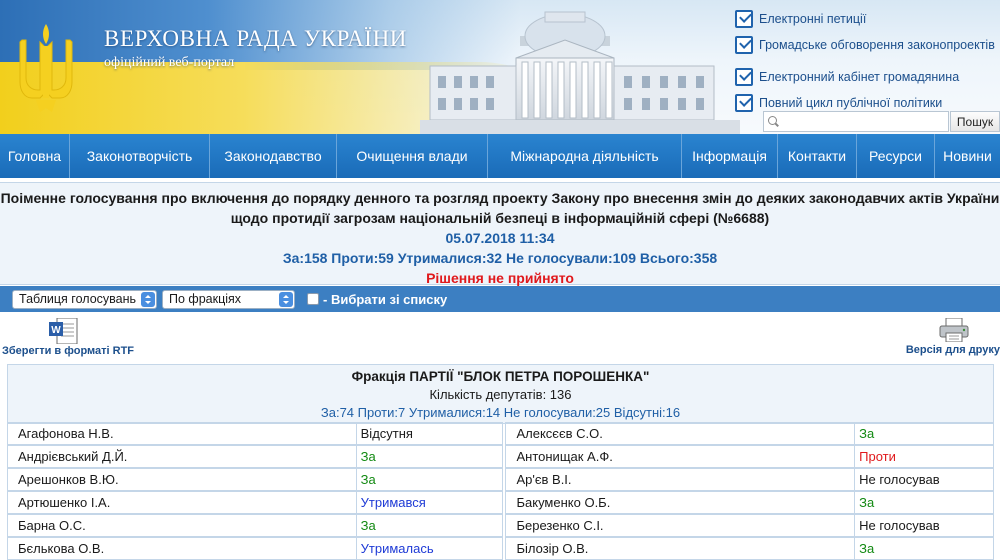 Image resolution: width=1000 pixels, height=560 pixels. I want to click on view-mode-value: Таблиця голосувань, so click(78, 299).